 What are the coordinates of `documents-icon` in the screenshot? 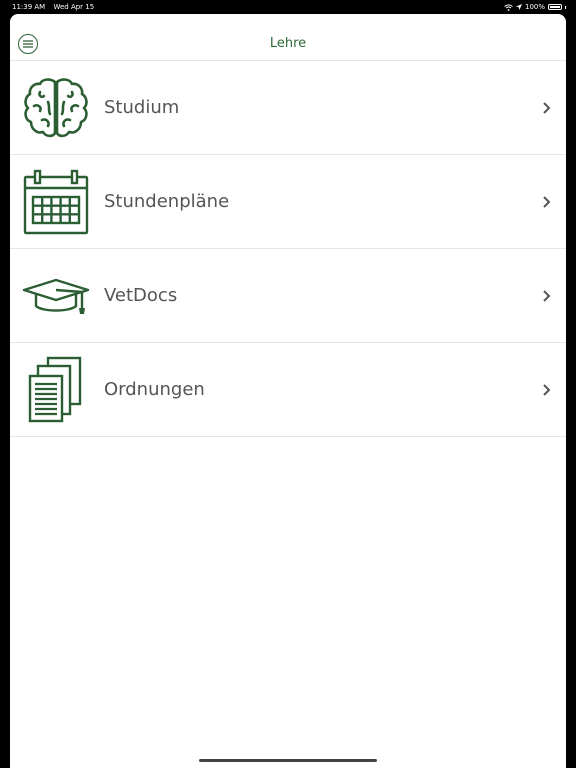 It's located at (55, 389).